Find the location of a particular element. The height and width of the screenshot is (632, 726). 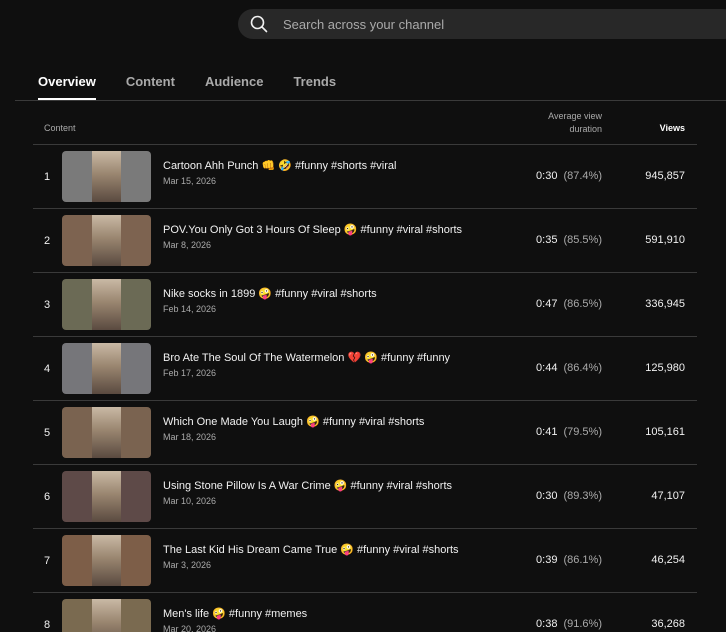

views-value: 46,254 is located at coordinates (668, 560).